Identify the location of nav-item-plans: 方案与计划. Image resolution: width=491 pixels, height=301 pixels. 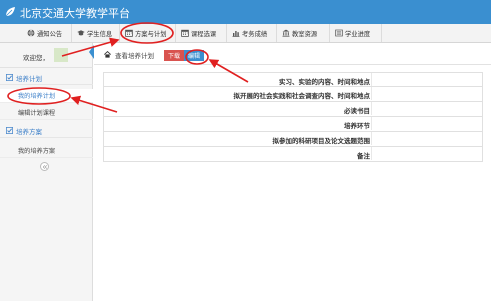
(148, 33).